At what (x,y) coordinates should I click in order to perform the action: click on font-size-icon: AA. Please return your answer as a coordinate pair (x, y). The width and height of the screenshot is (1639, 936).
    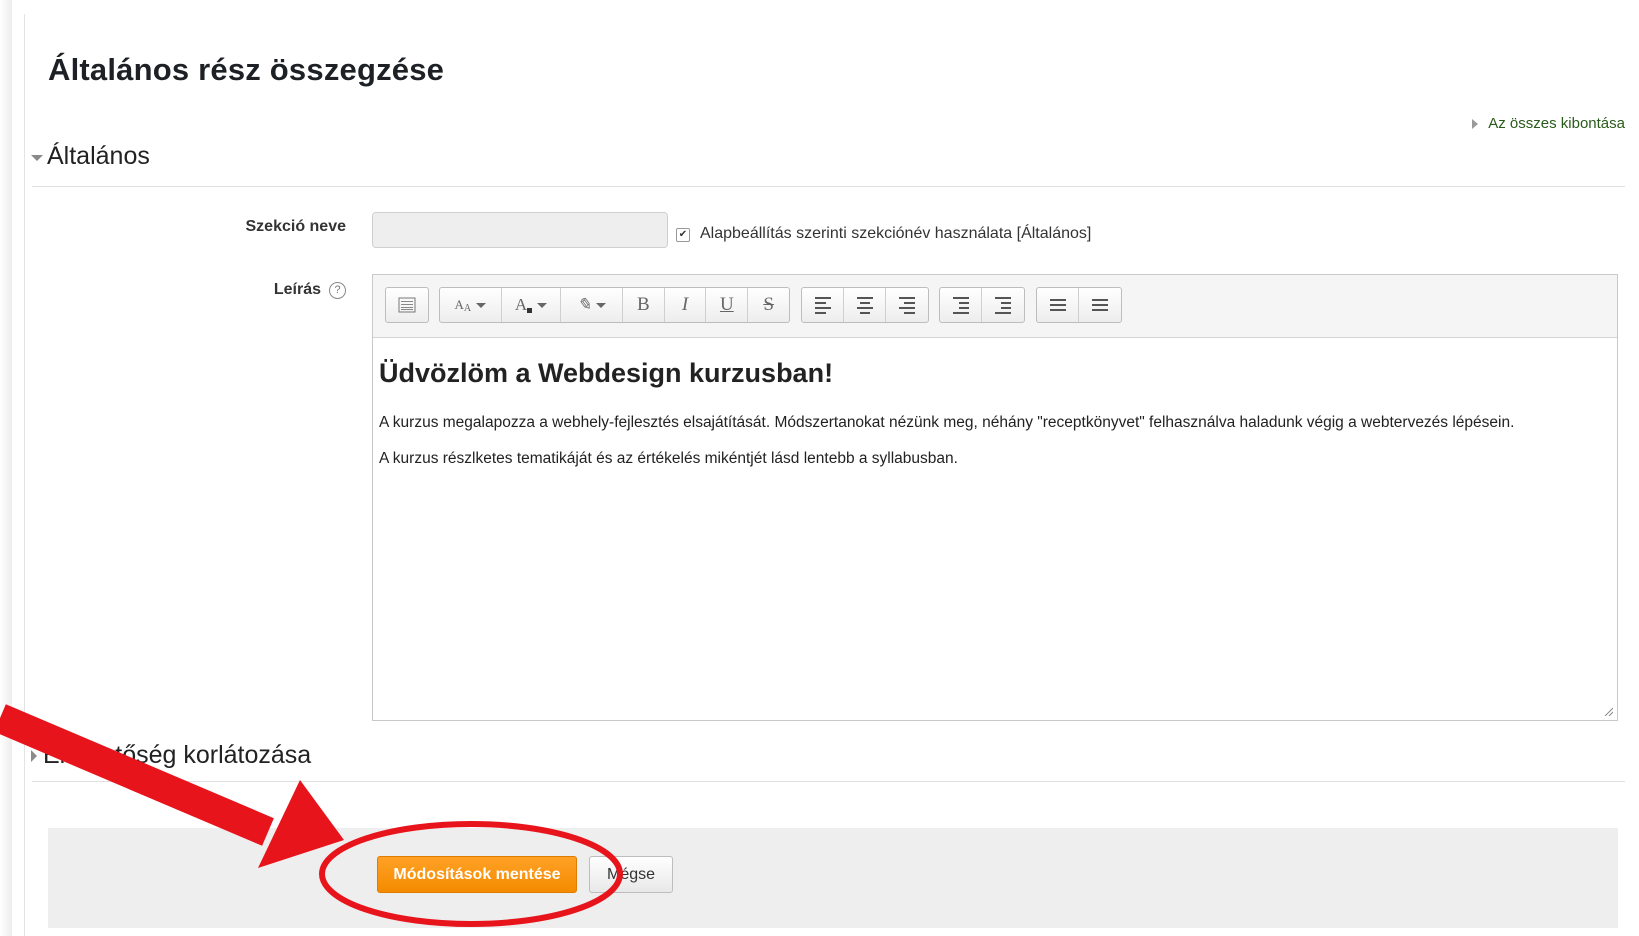
    Looking at the image, I should click on (471, 305).